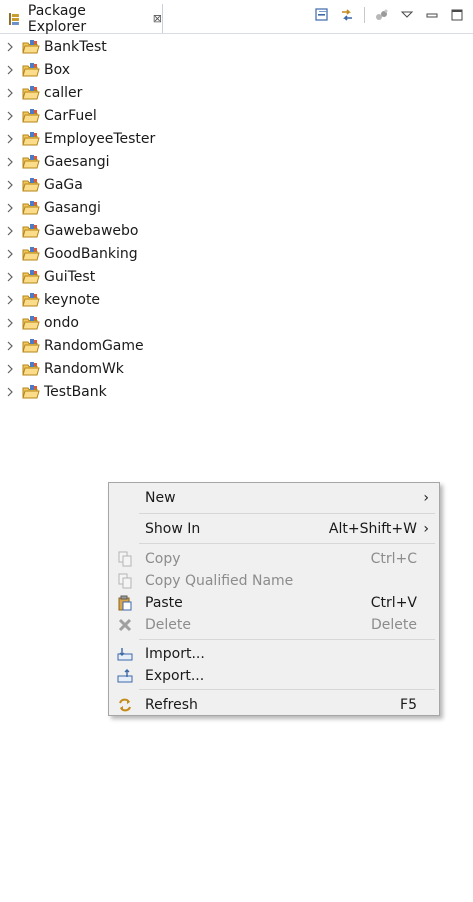 This screenshot has height=902, width=473. Describe the element at coordinates (382, 15) in the screenshot. I see `filters-icon` at that location.